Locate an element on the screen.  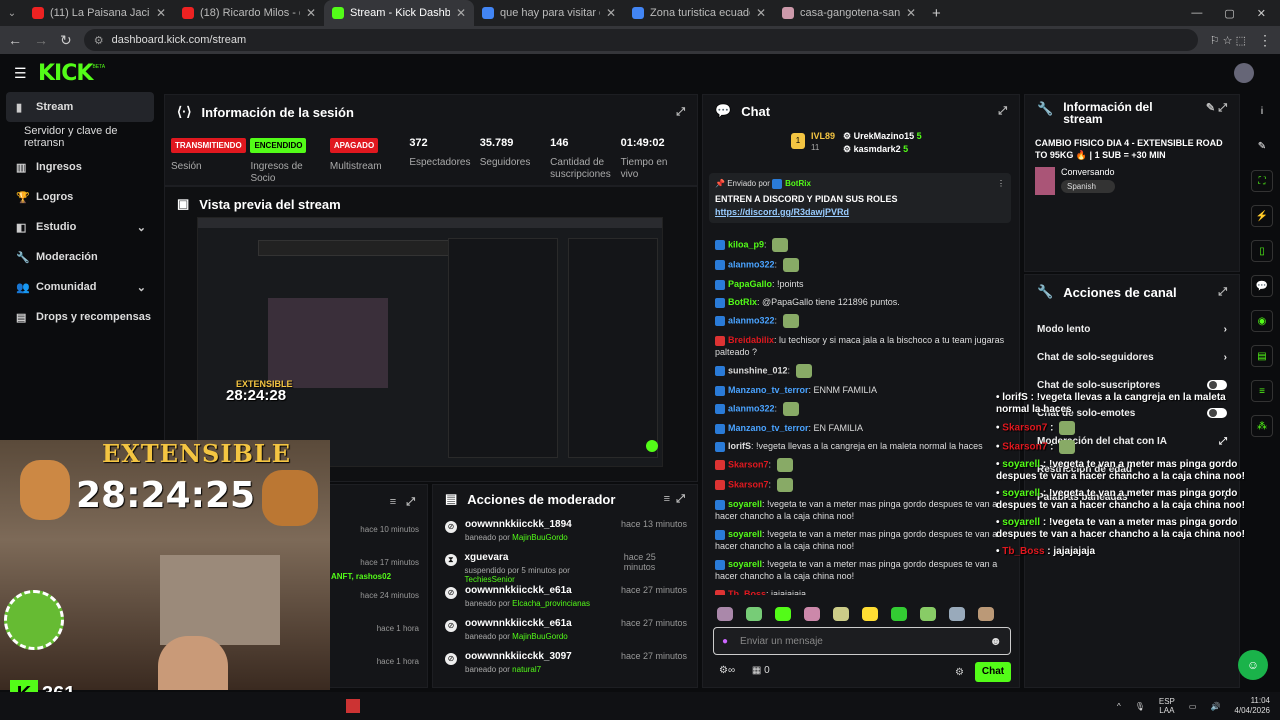
doc-icon: ▯ is located at coordinates (1262, 251).